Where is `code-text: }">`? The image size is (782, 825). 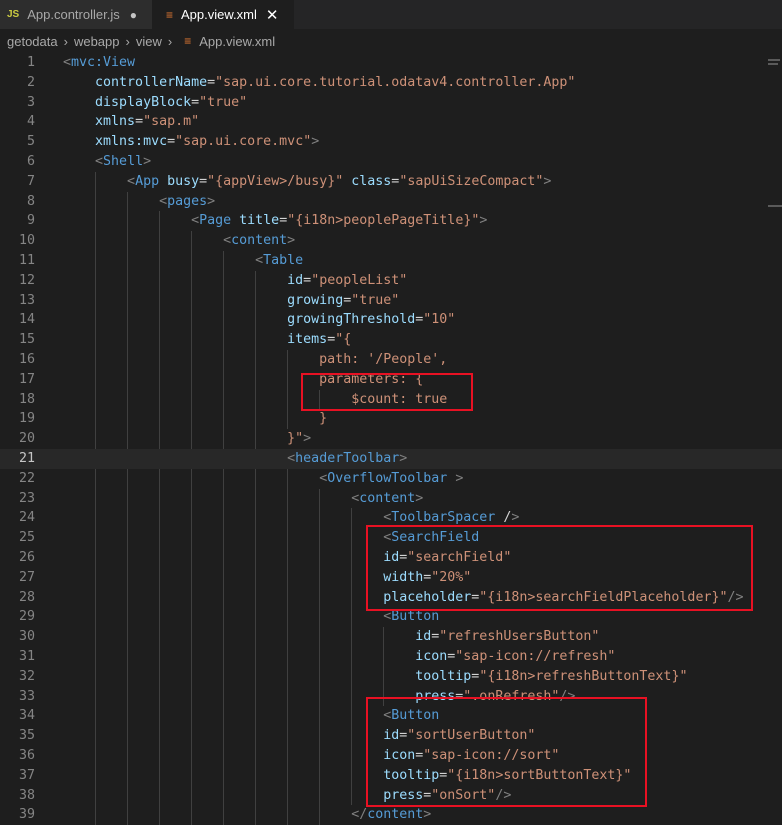 code-text: }"> is located at coordinates (299, 439).